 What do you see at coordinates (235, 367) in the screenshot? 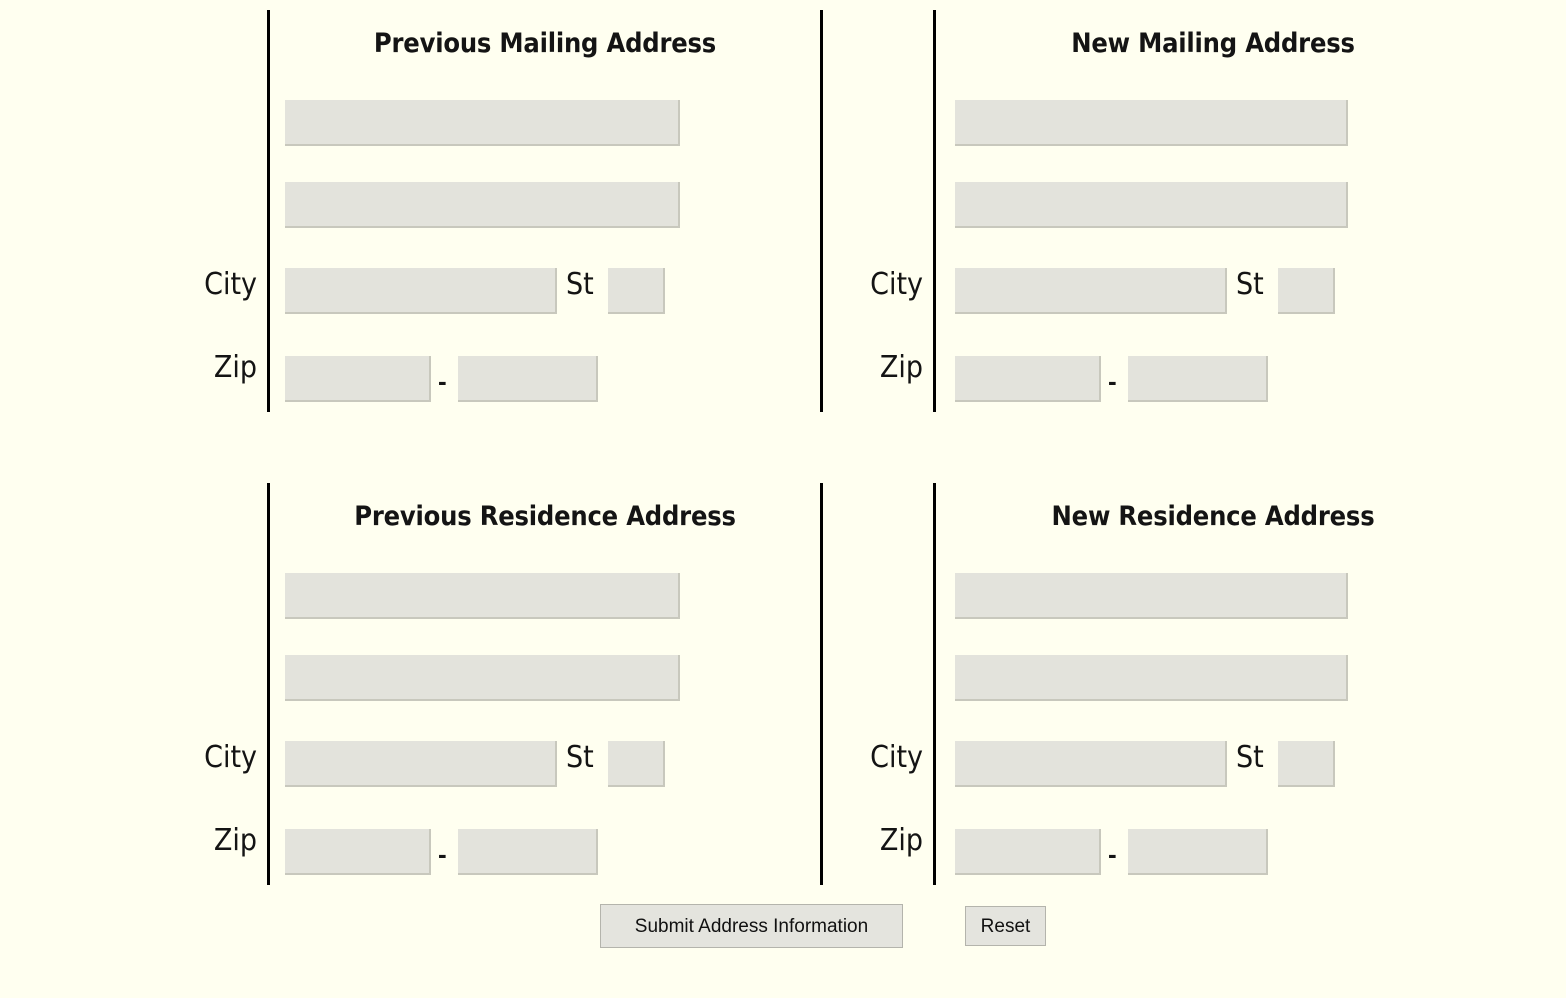
I see `zip-label-previous-mailing: Zip` at bounding box center [235, 367].